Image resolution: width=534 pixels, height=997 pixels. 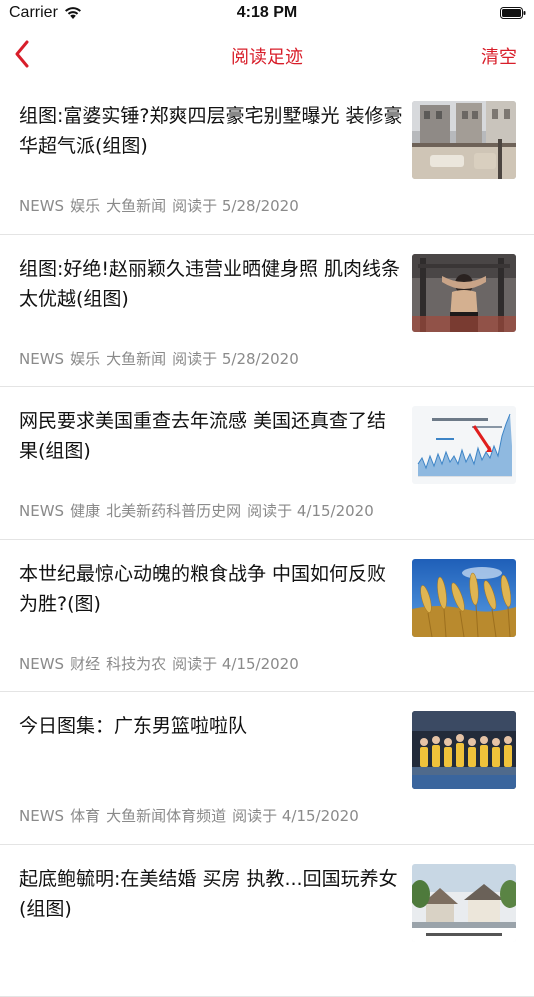 What do you see at coordinates (464, 903) in the screenshot?
I see `house-photo-icon` at bounding box center [464, 903].